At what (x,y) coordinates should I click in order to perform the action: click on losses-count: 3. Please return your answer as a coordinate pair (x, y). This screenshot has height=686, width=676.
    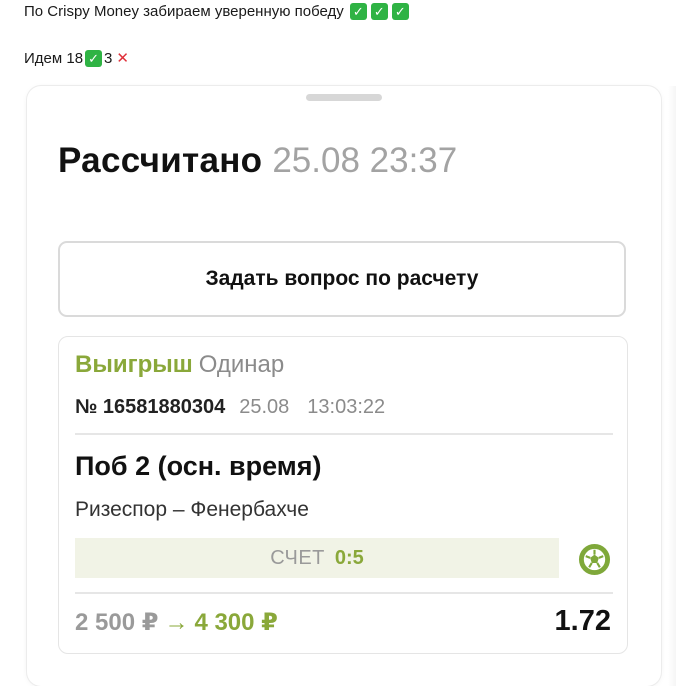
    Looking at the image, I should click on (108, 58).